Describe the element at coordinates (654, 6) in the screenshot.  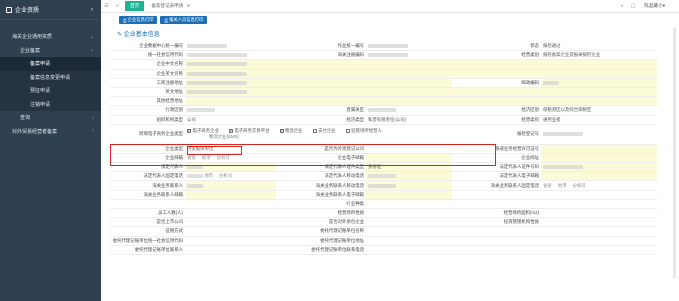
I see `user-menu: 陈品藏小▾` at that location.